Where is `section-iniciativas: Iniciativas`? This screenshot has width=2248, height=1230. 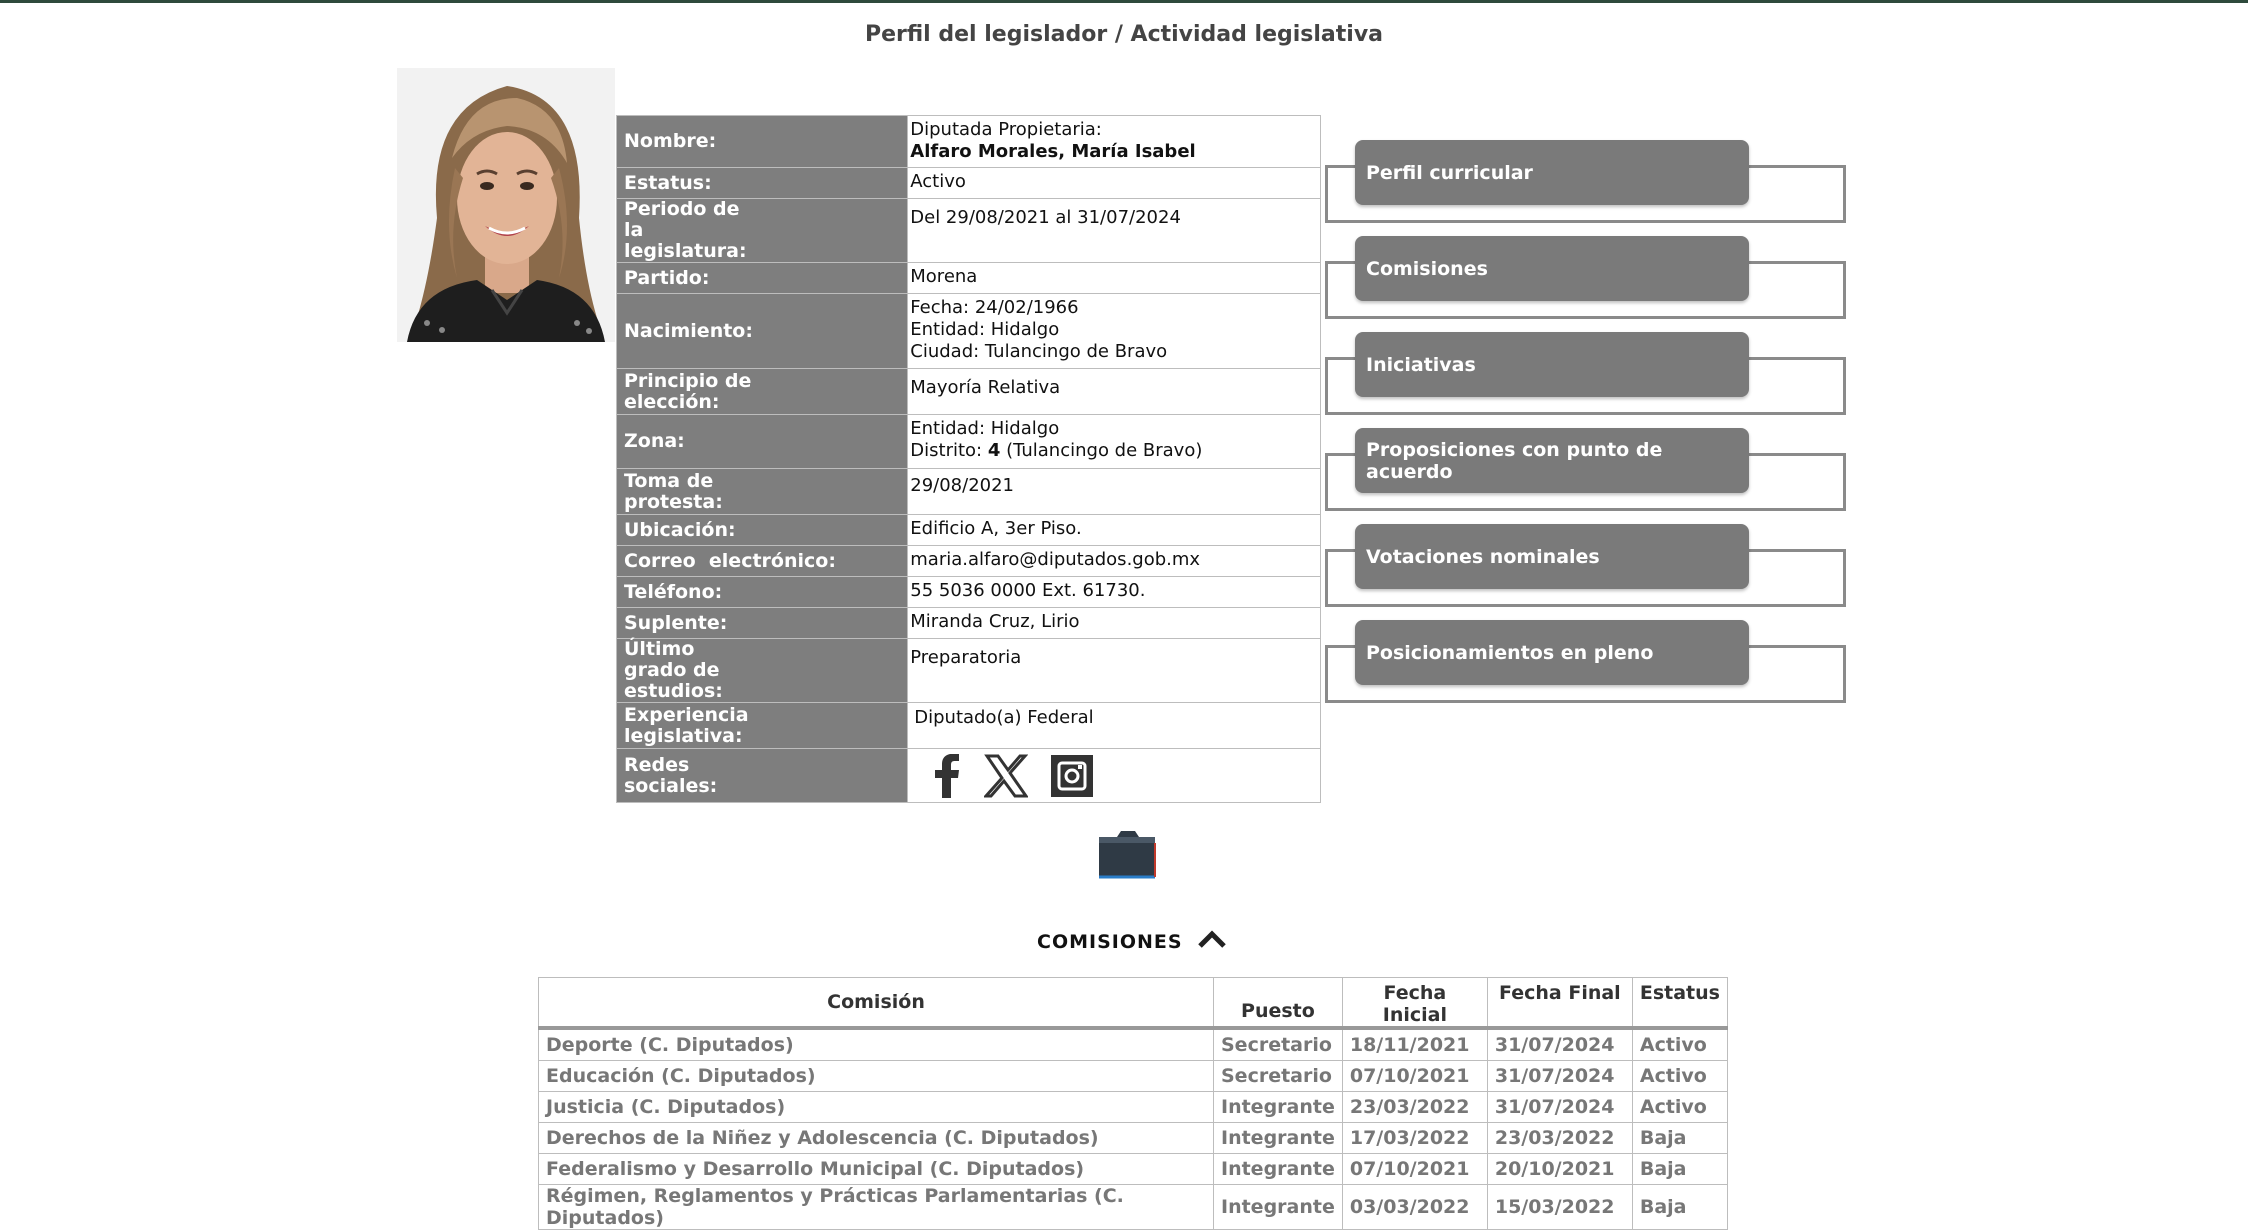
section-iniciativas: Iniciativas is located at coordinates (1587, 373).